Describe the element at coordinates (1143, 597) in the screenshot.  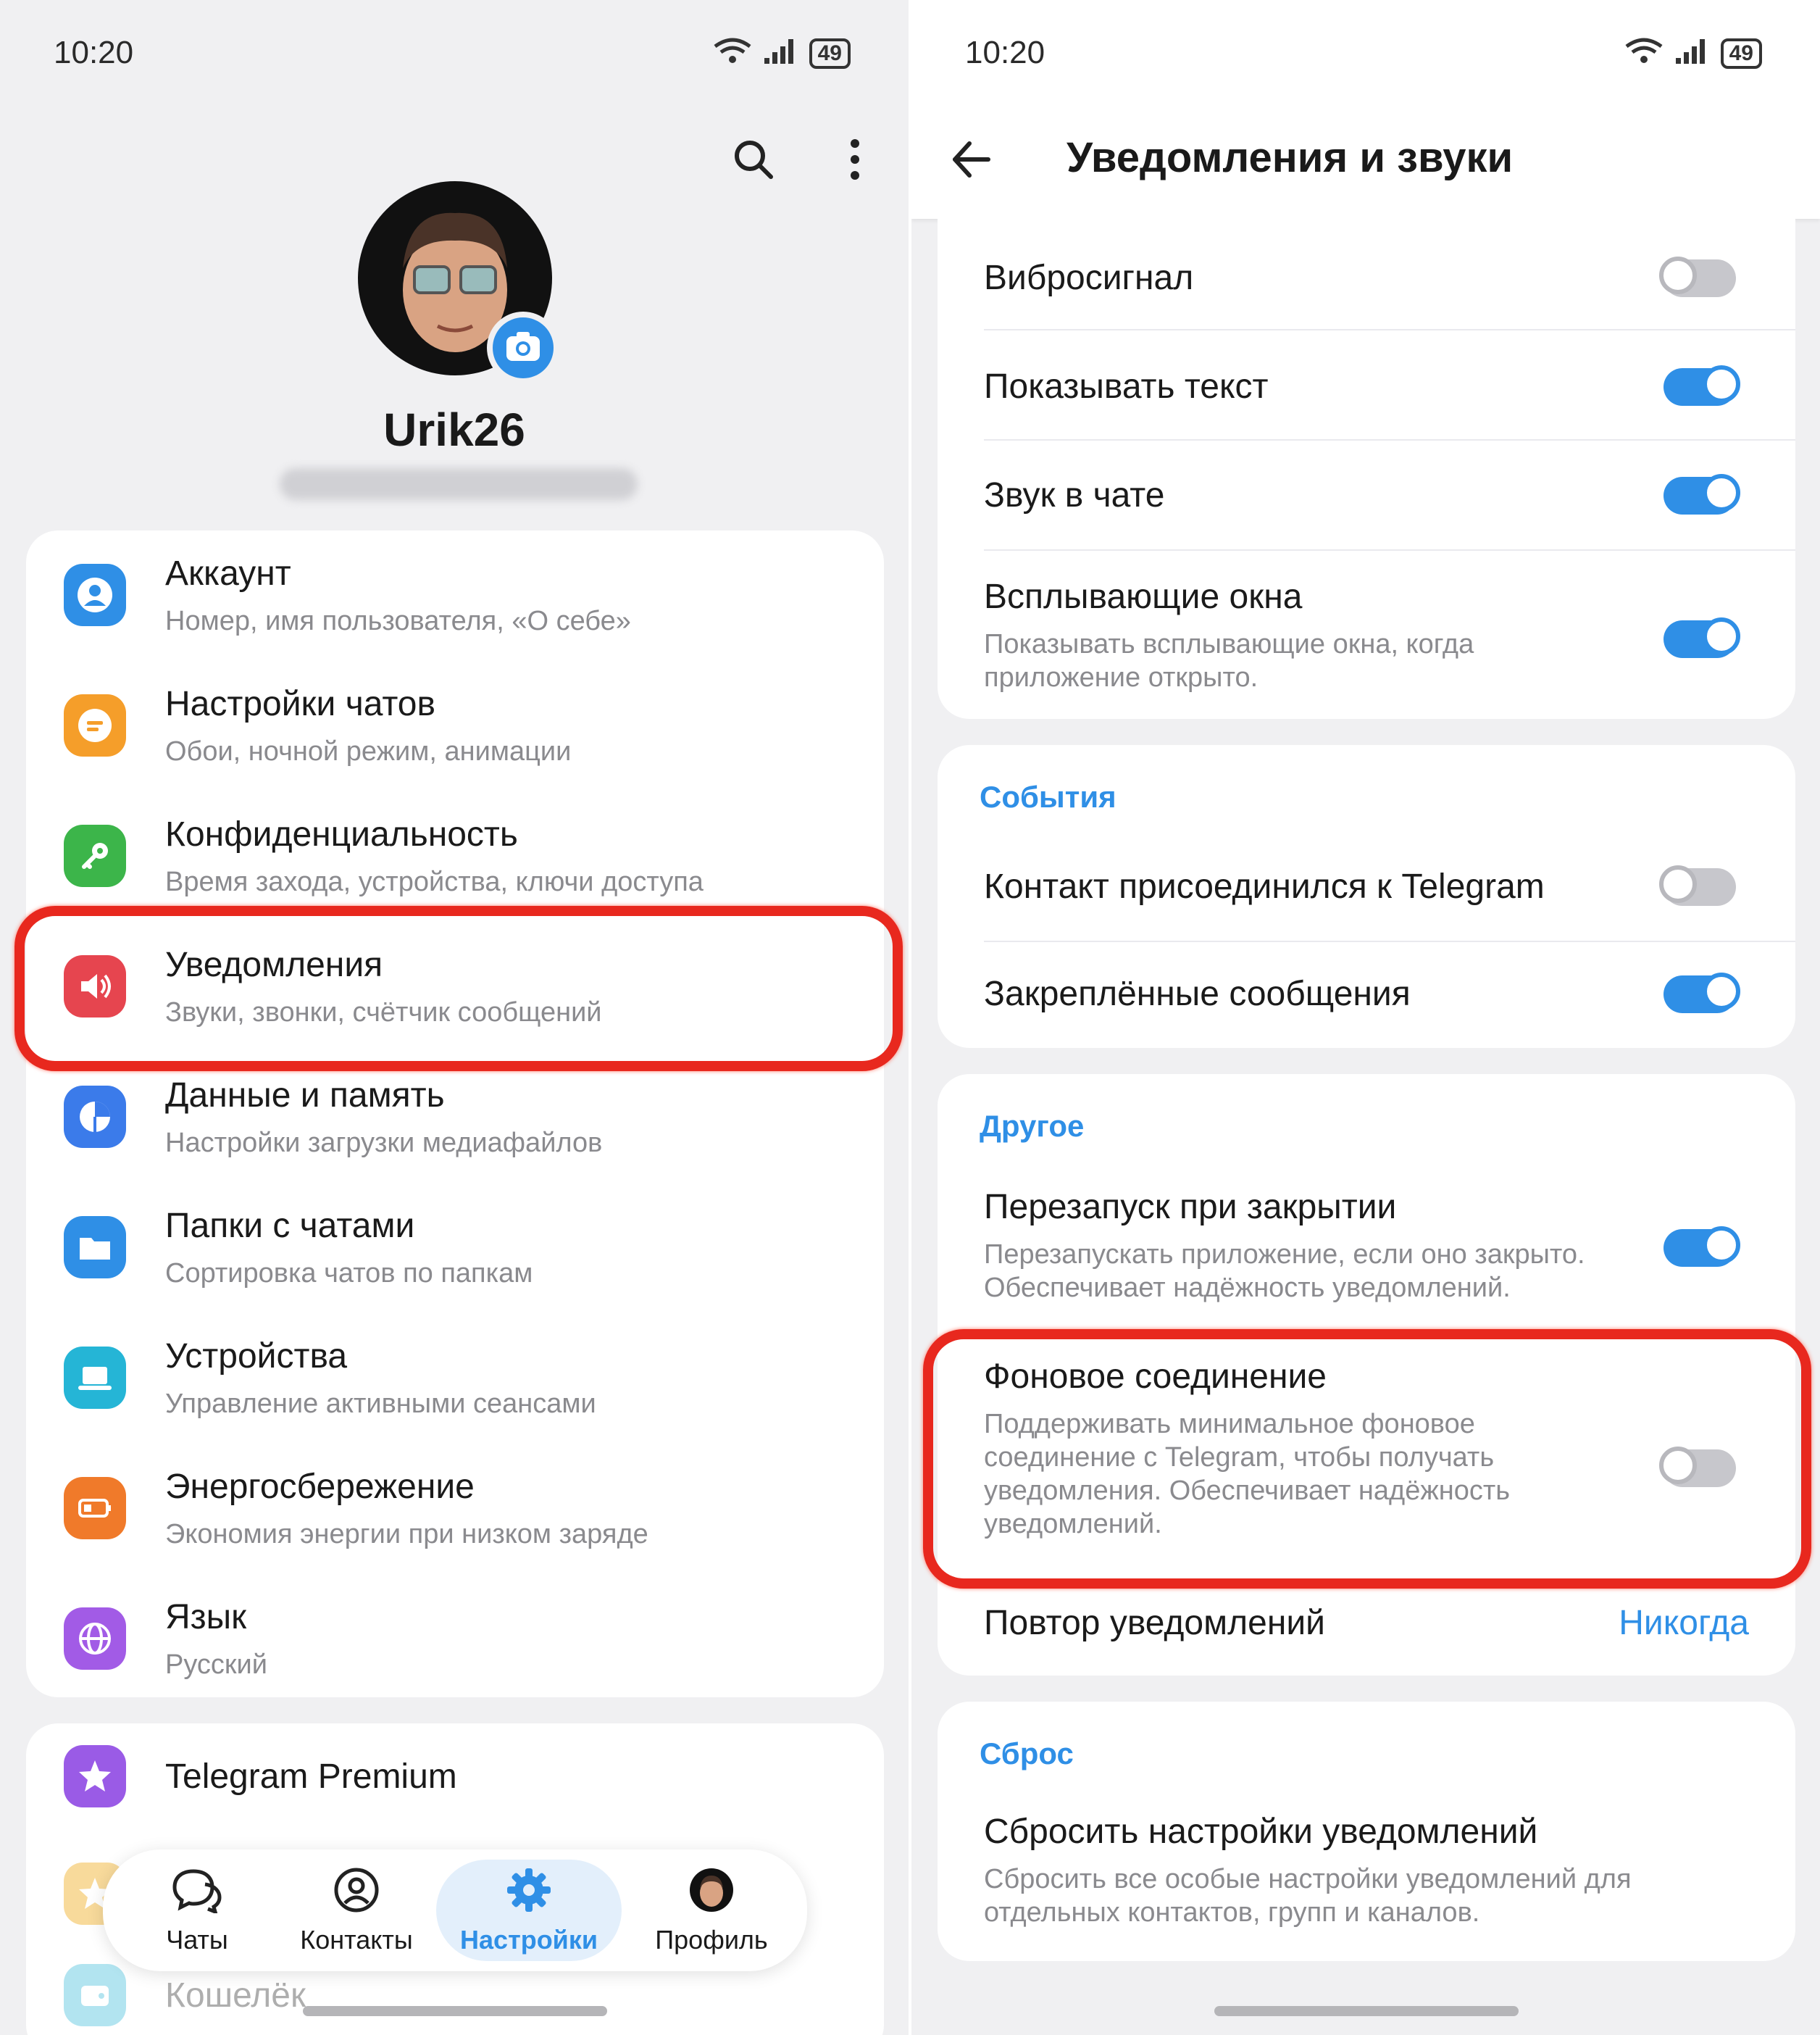
I see `popups-title: Всплывающие окна` at that location.